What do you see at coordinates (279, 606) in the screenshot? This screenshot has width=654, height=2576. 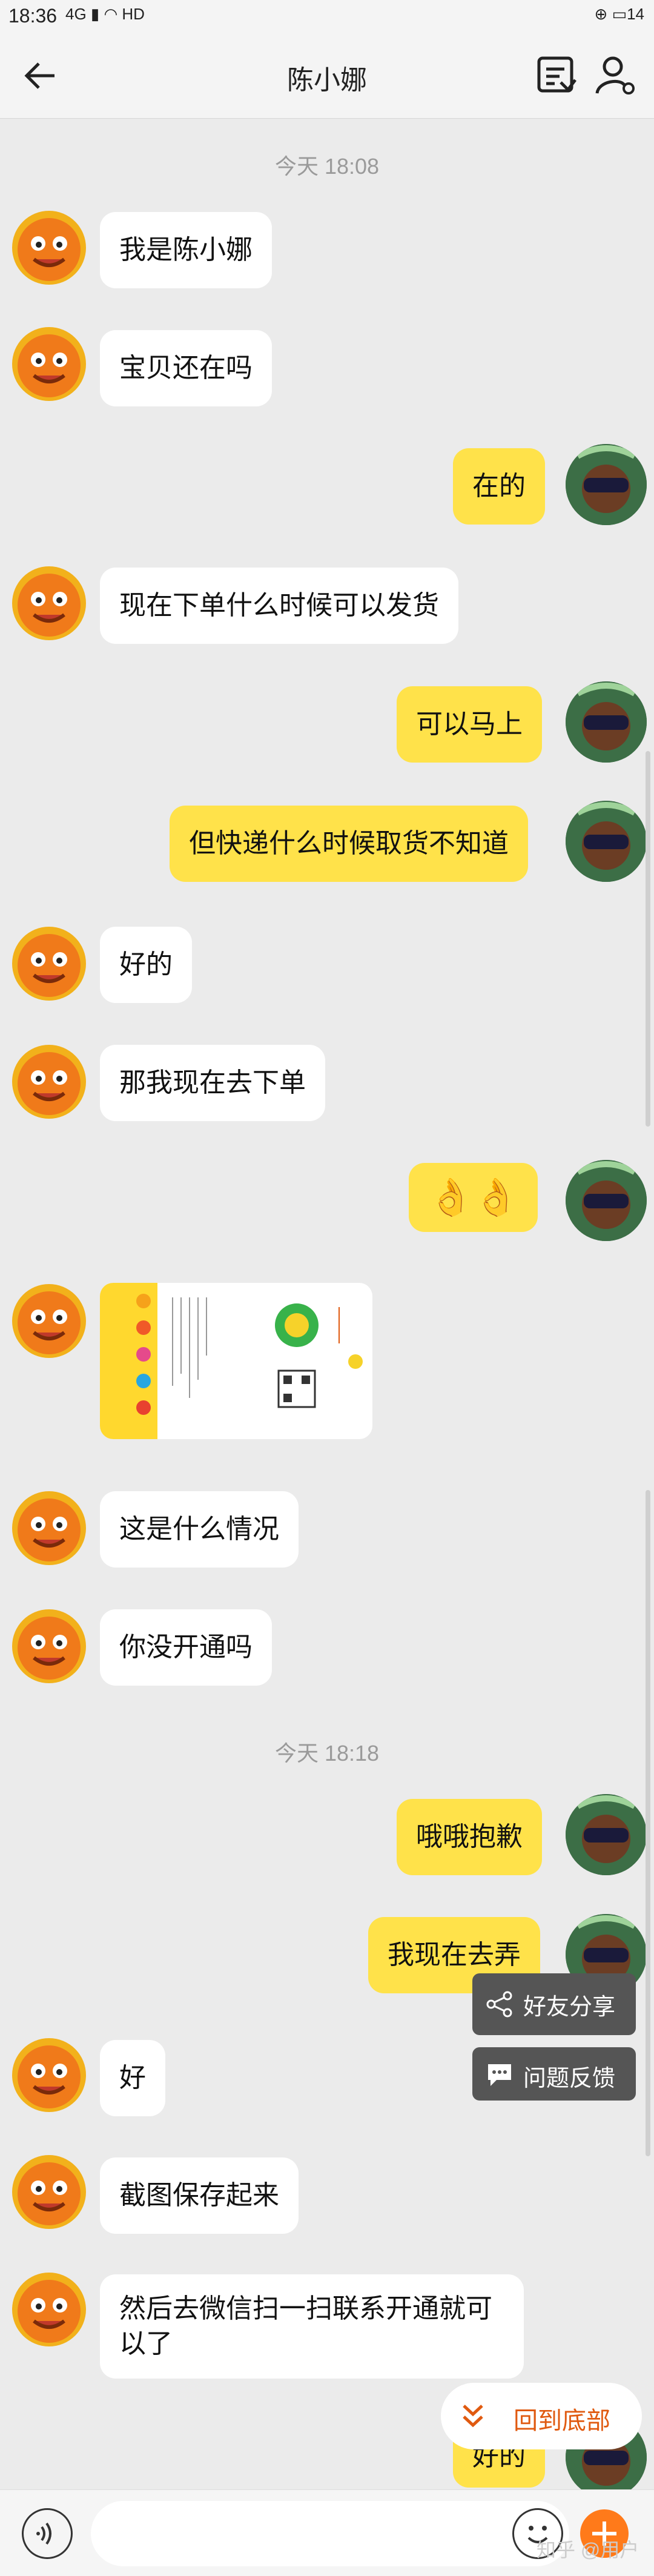 I see `chat-bubble: 现在下单什么时候可以发货` at bounding box center [279, 606].